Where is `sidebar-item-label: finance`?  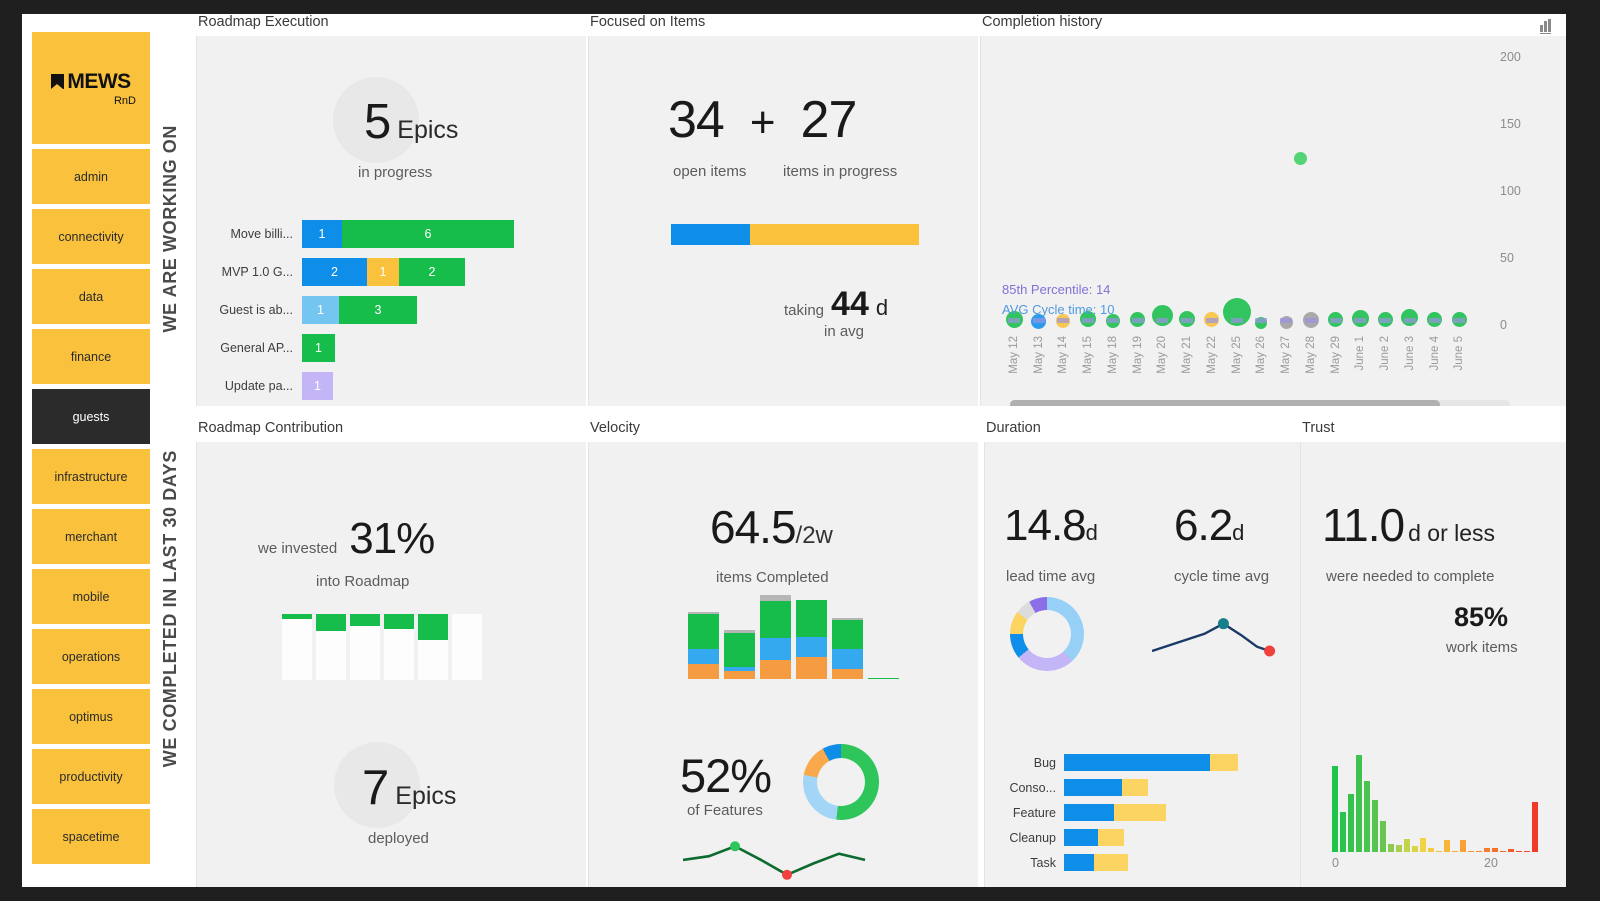
sidebar-item-label: finance is located at coordinates (91, 356).